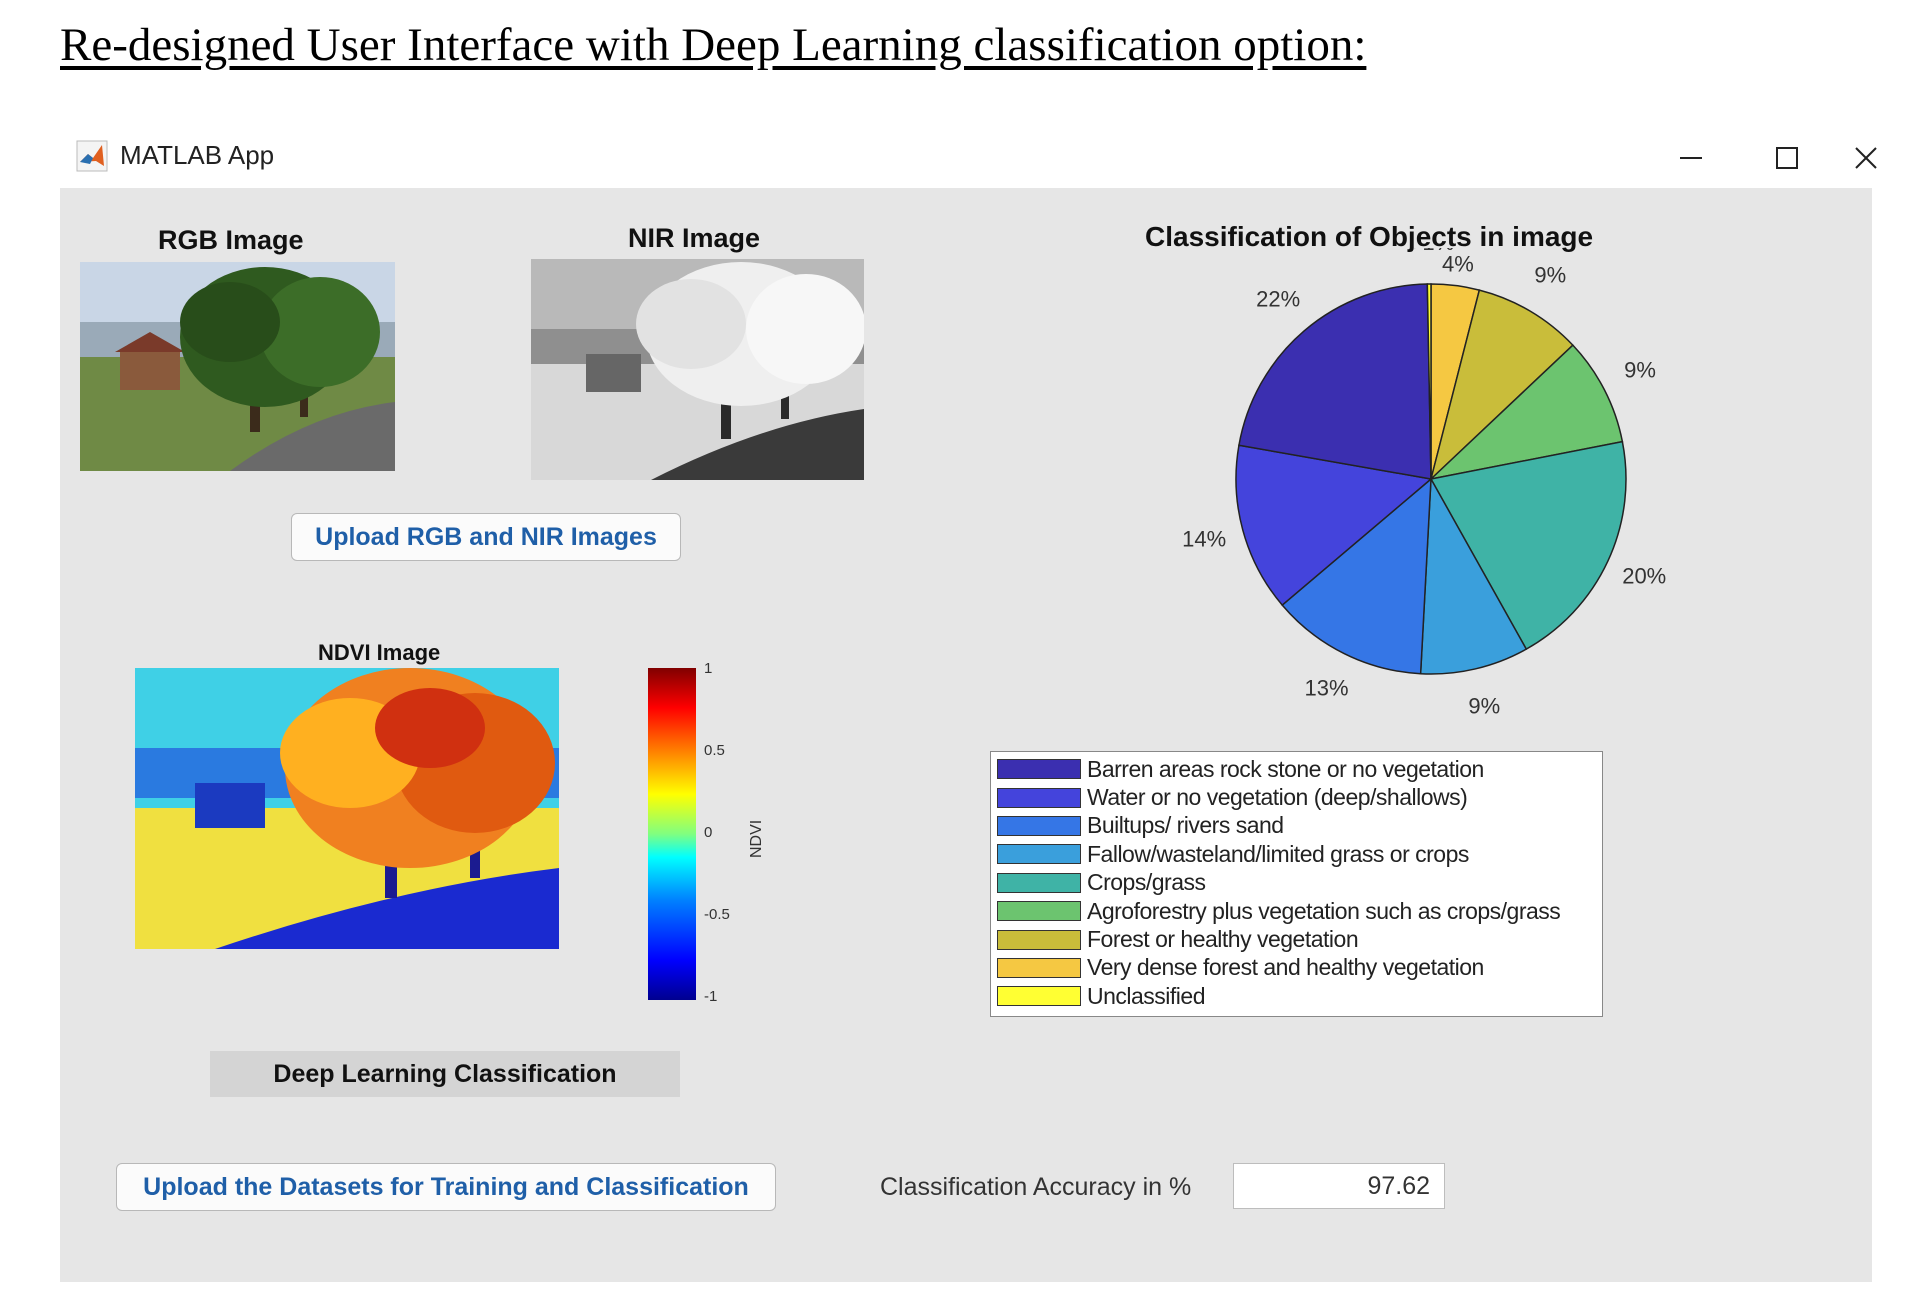  I want to click on pie-chart: 4% 9% 9% 20% 9% 13% 14% 22% < 1%, so click(1424, 483).